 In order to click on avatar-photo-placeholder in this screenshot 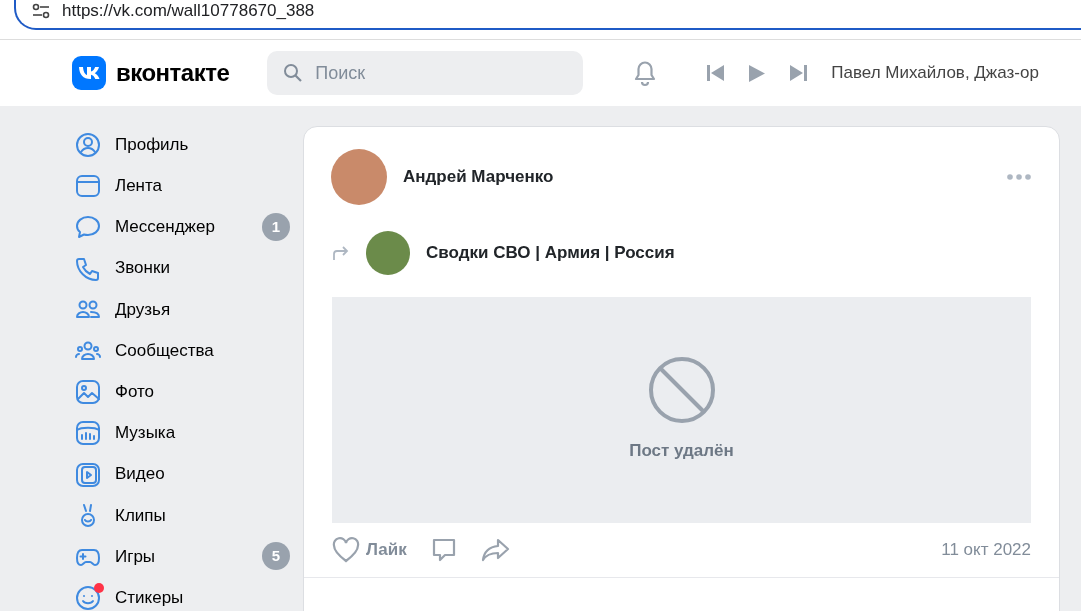, I will do `click(359, 177)`.